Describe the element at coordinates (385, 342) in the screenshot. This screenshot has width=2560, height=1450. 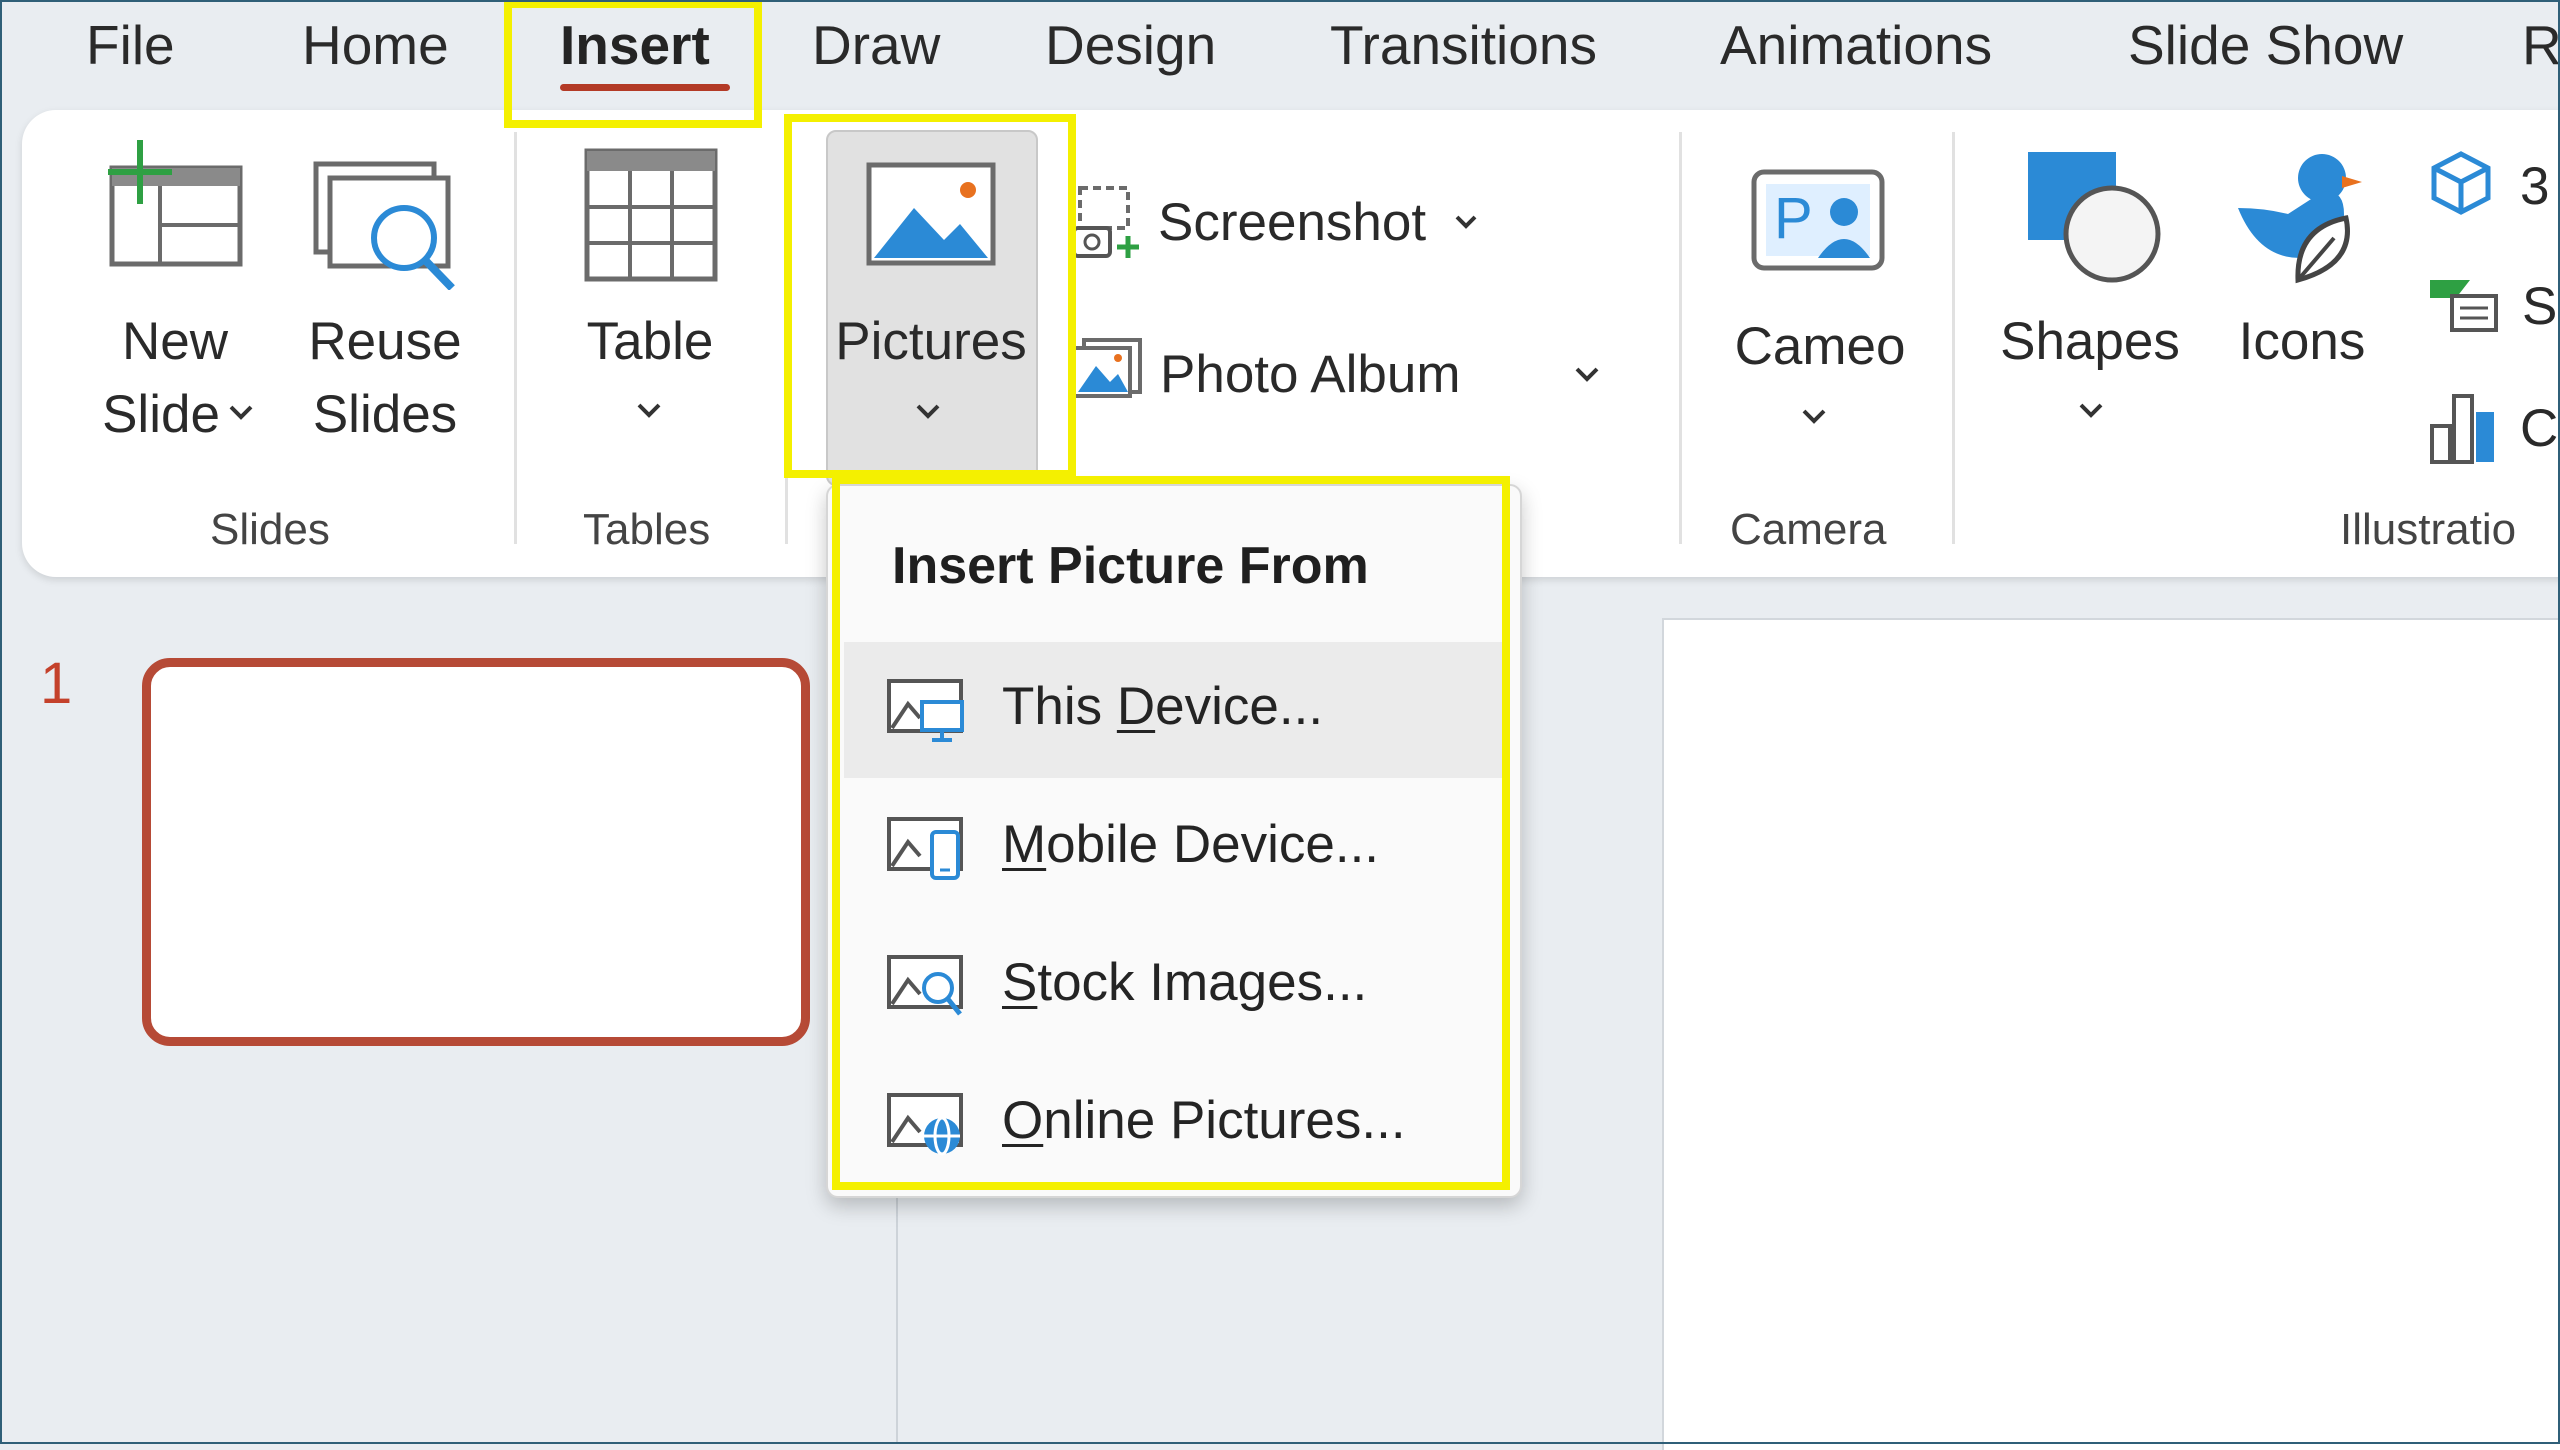
I see `reuse-slides-label-line1: Reuse` at that location.